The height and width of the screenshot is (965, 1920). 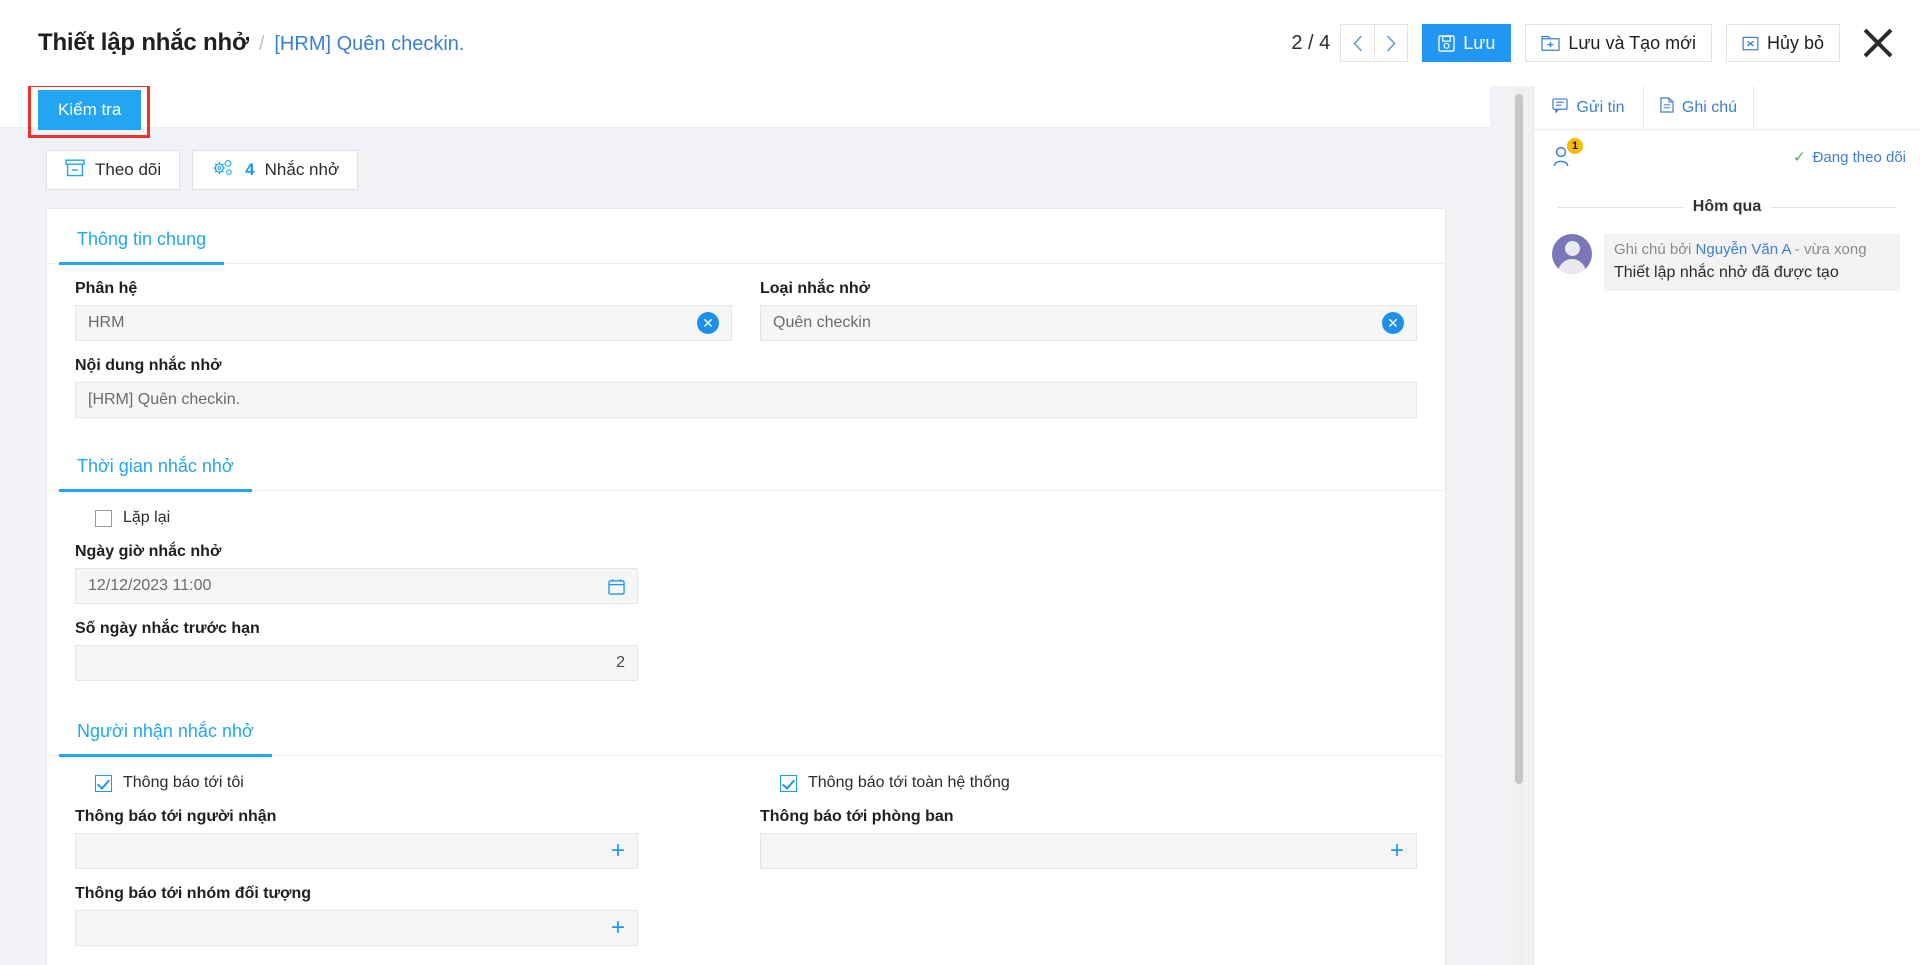 What do you see at coordinates (746, 729) in the screenshot?
I see `section-tabs-recipients: Người nhận nhắc nhở` at bounding box center [746, 729].